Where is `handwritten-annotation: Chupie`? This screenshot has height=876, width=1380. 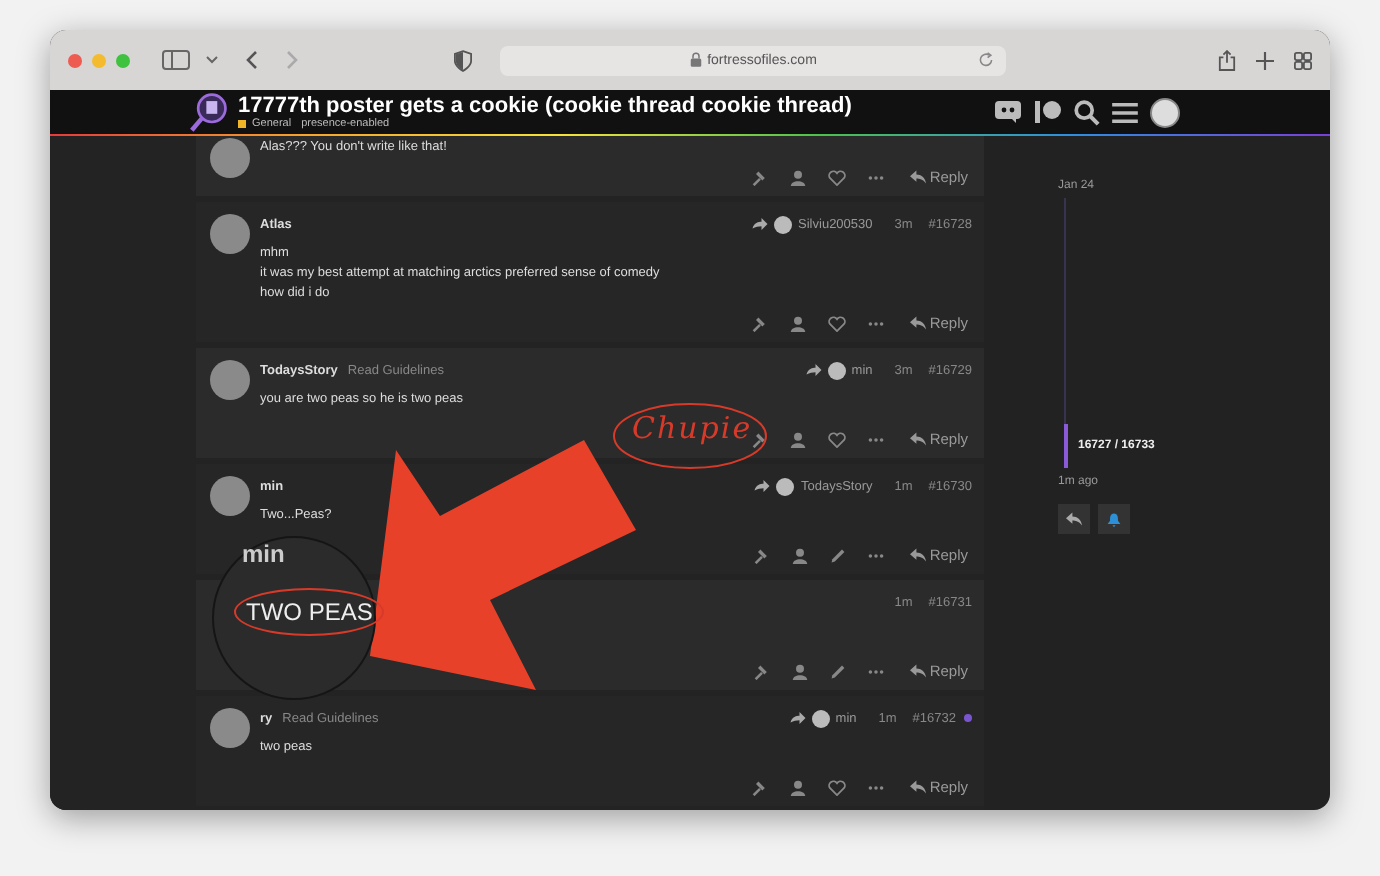
handwritten-annotation: Chupie is located at coordinates (692, 428).